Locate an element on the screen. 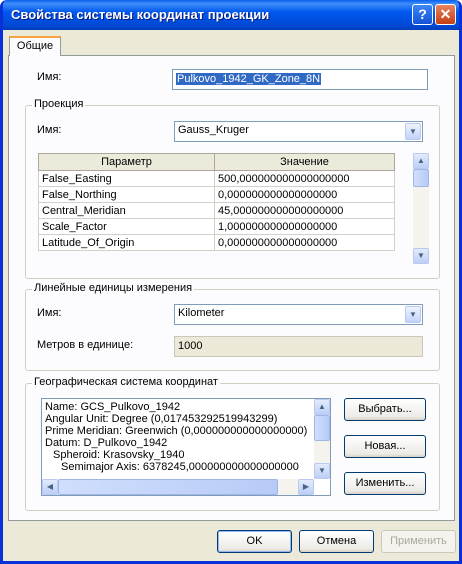  projection-group-title: Проекция is located at coordinates (59, 104).